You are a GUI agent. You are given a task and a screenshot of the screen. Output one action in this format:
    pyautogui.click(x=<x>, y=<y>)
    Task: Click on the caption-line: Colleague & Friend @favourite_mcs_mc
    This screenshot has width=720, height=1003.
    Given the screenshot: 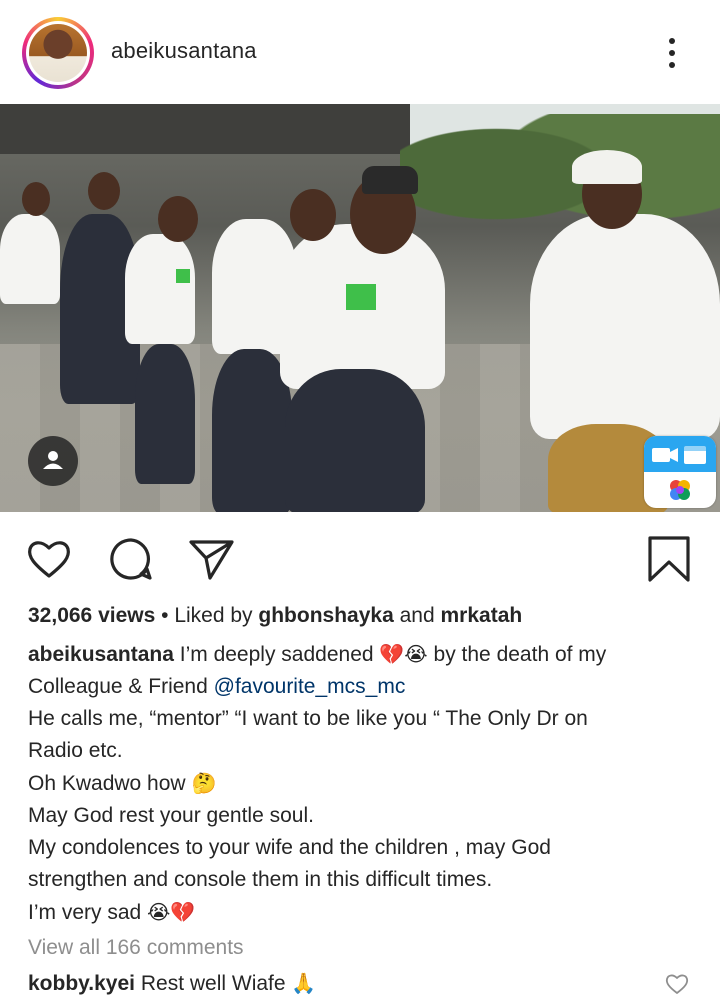 What is the action you would take?
    pyautogui.click(x=358, y=687)
    